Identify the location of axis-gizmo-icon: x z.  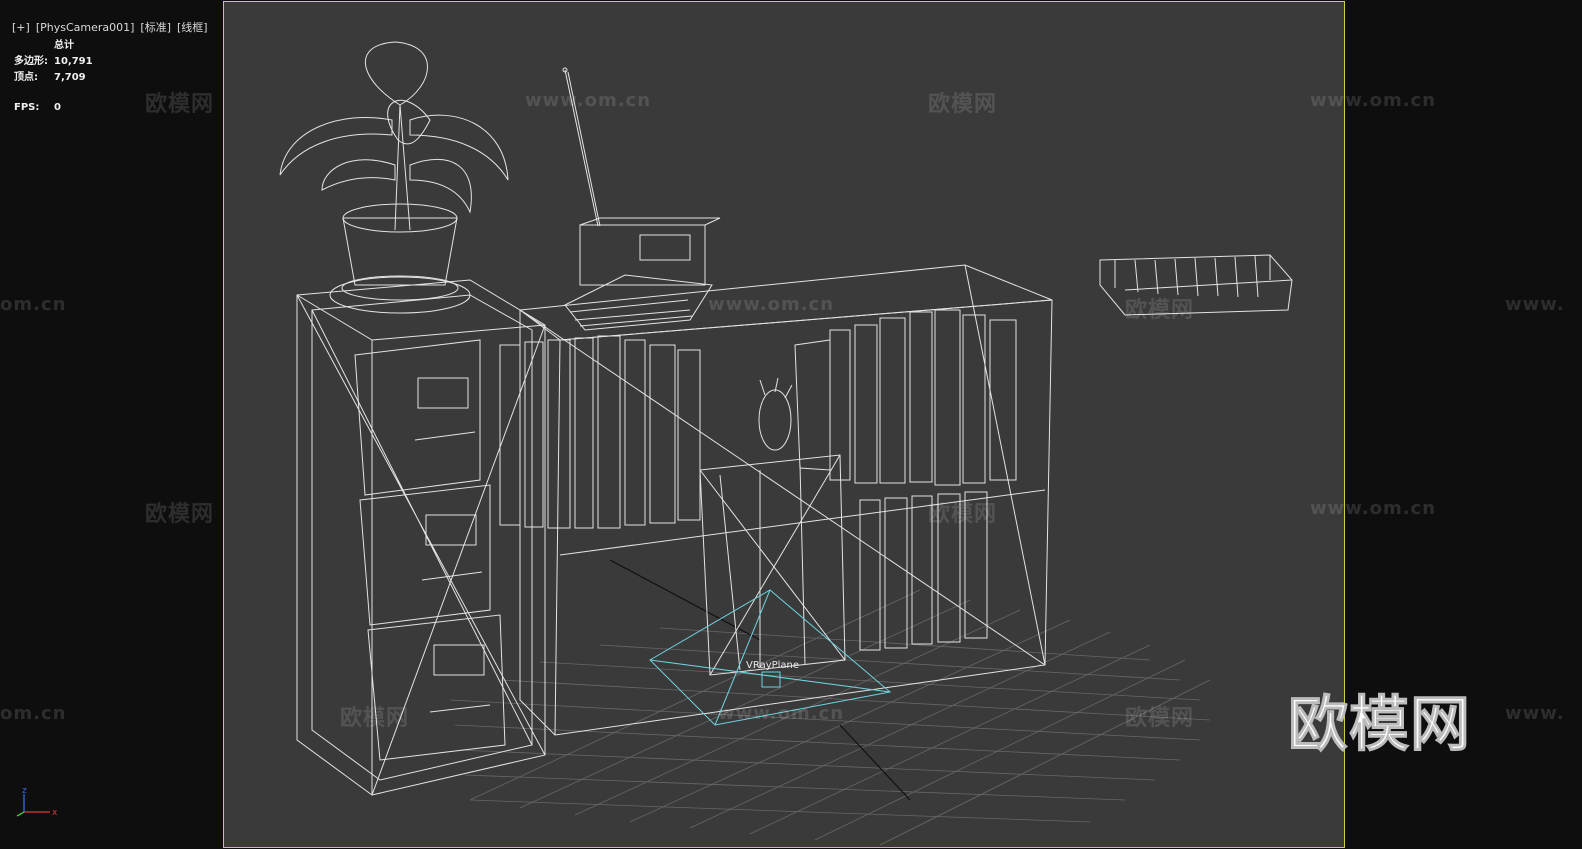
(37, 802).